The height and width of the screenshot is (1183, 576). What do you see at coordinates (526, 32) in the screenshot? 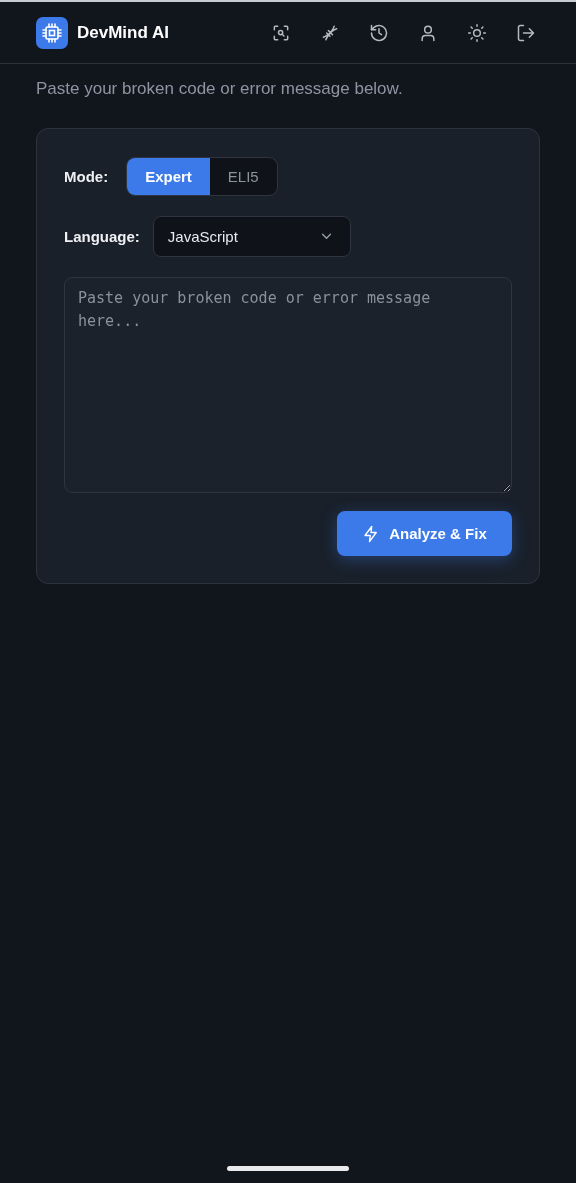
I see `logout-icon` at bounding box center [526, 32].